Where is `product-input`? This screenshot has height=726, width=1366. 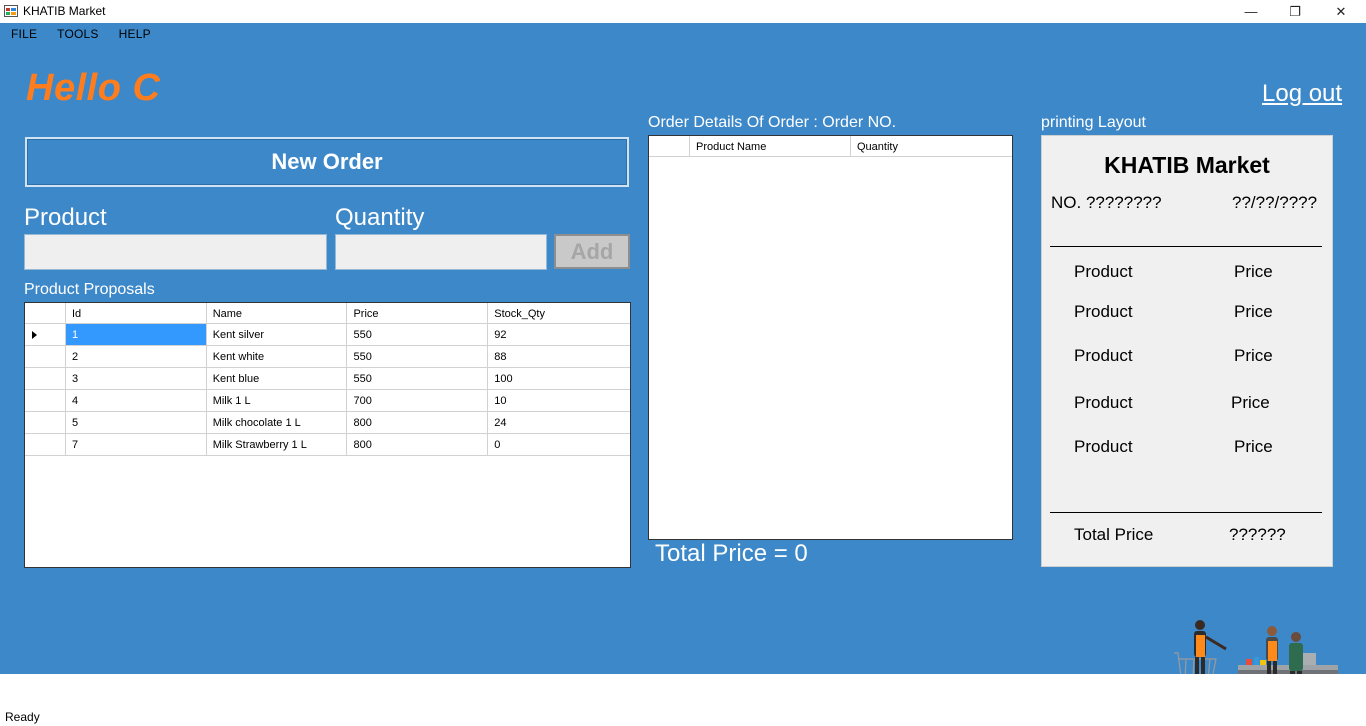 product-input is located at coordinates (175, 252).